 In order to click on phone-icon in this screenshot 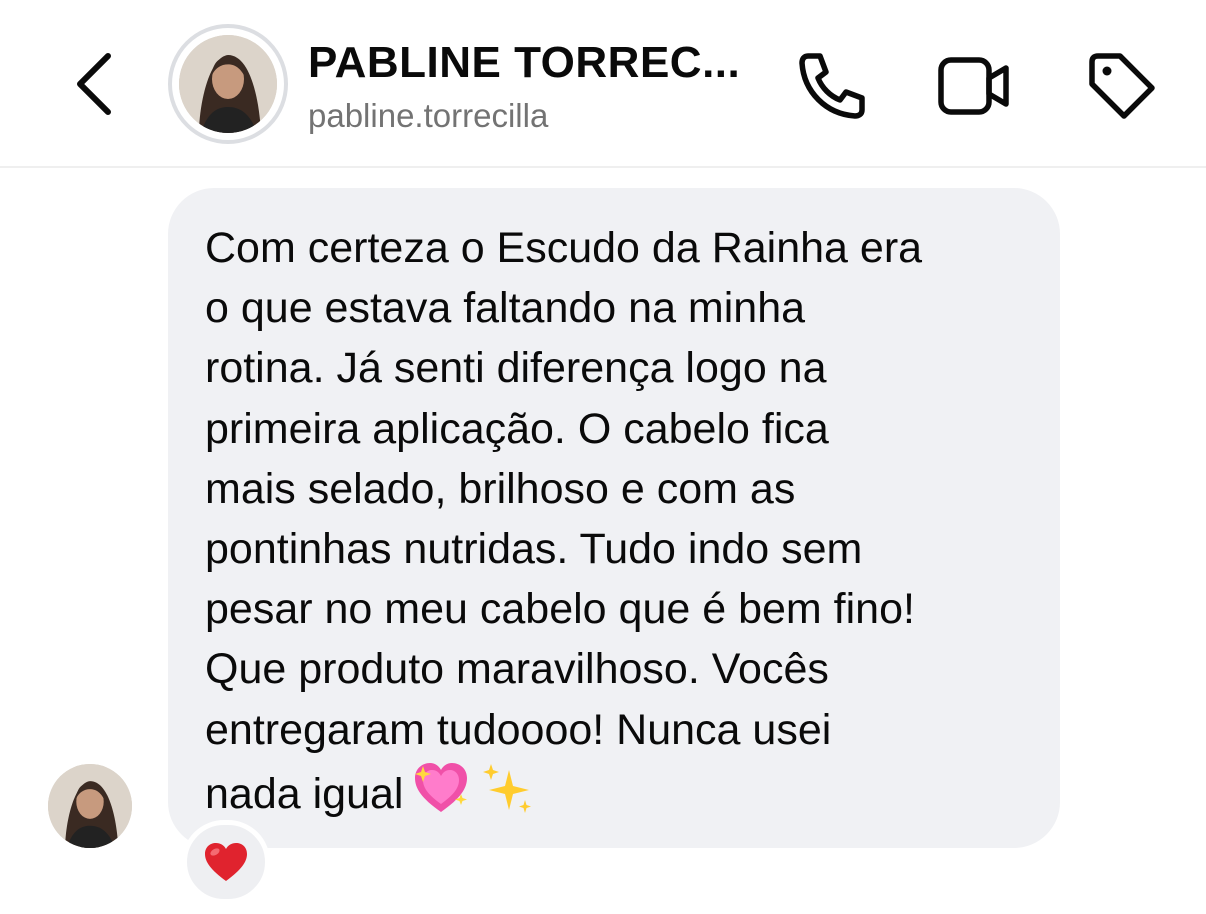, I will do `click(832, 86)`.